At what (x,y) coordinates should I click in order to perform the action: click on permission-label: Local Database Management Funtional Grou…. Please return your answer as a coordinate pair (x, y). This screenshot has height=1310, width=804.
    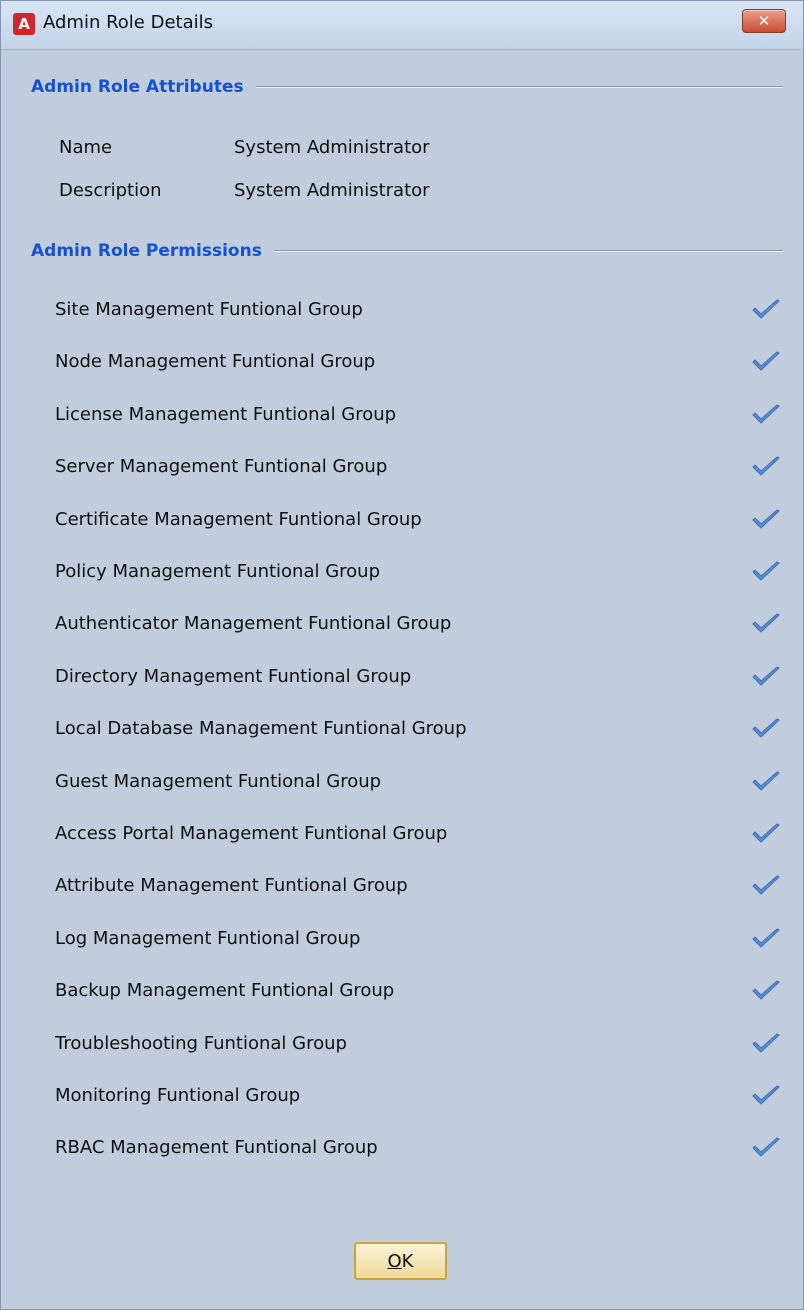
    Looking at the image, I should click on (261, 728).